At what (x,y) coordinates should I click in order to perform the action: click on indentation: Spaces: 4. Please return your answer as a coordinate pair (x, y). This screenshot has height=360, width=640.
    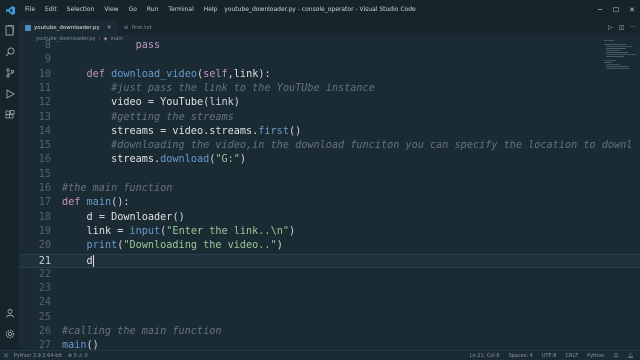
    Looking at the image, I should click on (521, 356).